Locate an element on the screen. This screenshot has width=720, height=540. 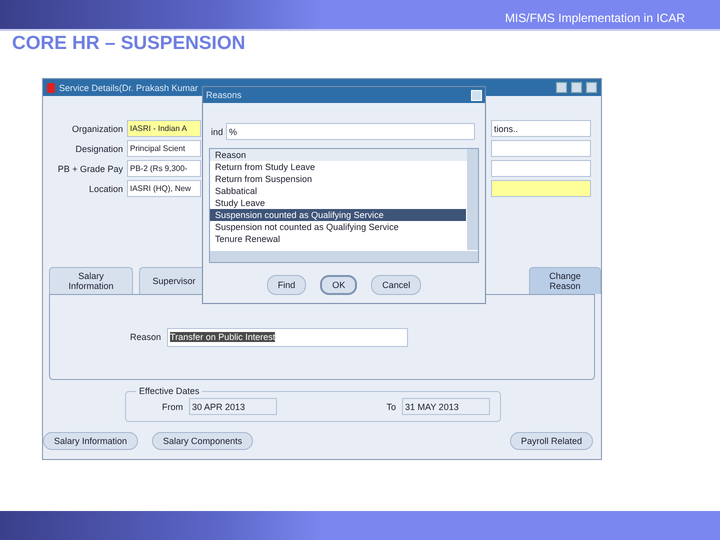
text-field: Principal Scient is located at coordinates (164, 148).